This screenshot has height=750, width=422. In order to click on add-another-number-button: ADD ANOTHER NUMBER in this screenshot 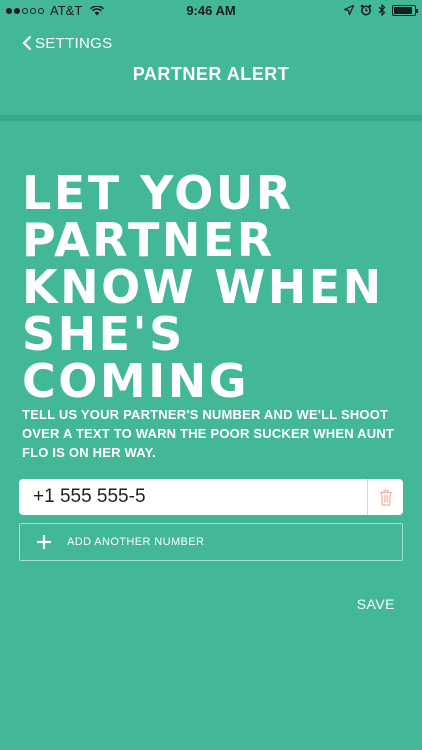, I will do `click(211, 542)`.